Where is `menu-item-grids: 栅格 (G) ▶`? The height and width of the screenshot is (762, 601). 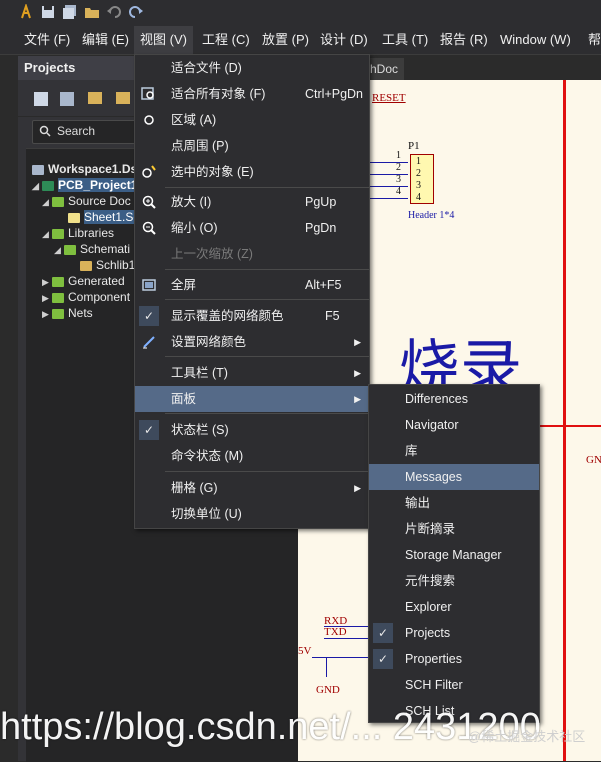 menu-item-grids: 栅格 (G) ▶ is located at coordinates (252, 488).